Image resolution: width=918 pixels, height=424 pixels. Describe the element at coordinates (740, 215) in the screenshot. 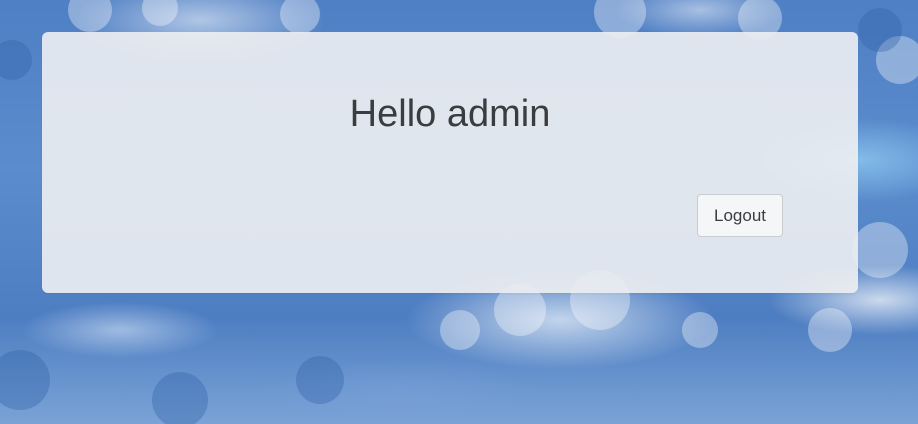

I see `logout-button: Logout` at that location.